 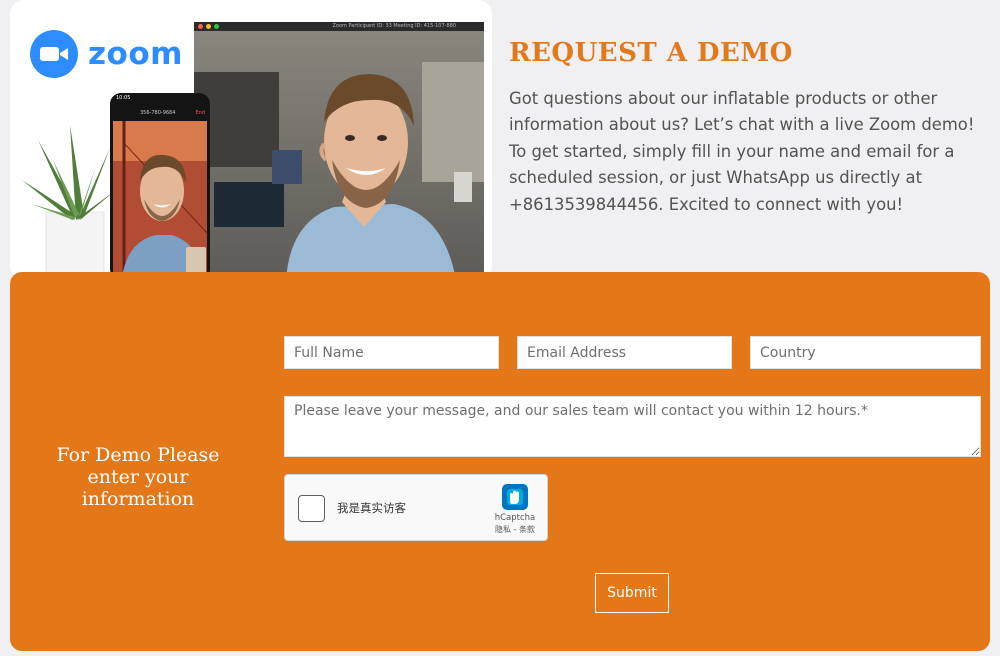 What do you see at coordinates (391, 352) in the screenshot?
I see `full-name-input` at bounding box center [391, 352].